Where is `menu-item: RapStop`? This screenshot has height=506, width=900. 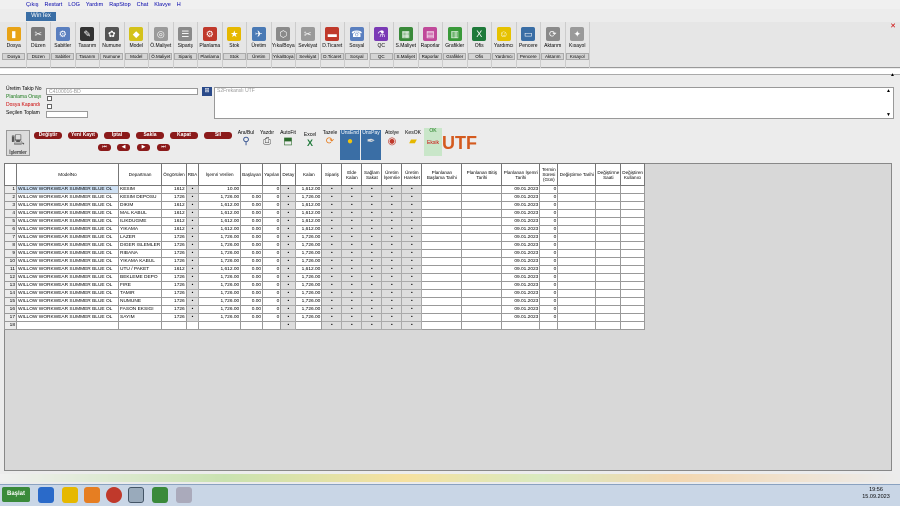
menu-item: RapStop is located at coordinates (119, 5).